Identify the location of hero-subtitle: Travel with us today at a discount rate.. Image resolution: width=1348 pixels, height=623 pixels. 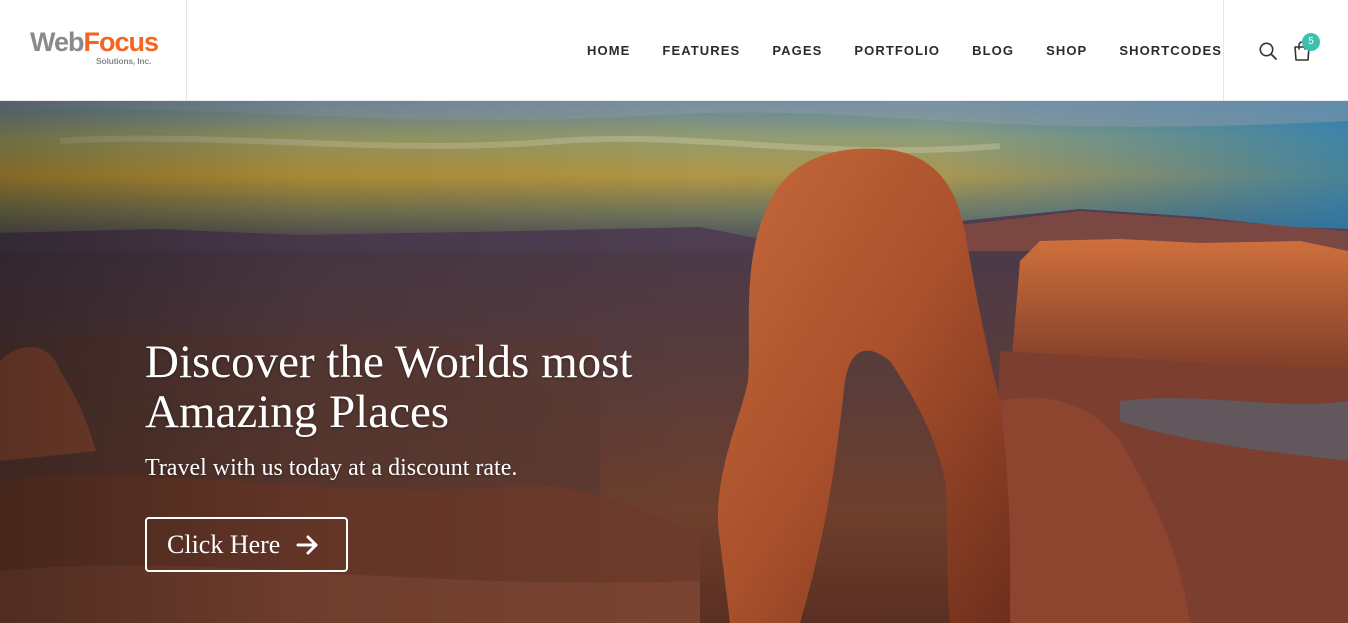
(331, 468).